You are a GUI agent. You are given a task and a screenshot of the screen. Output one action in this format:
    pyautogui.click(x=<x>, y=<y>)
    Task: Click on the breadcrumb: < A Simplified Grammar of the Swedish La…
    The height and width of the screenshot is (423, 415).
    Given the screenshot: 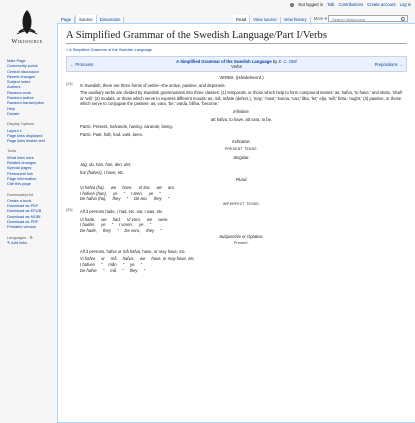 What is the action you would take?
    pyautogui.click(x=109, y=49)
    